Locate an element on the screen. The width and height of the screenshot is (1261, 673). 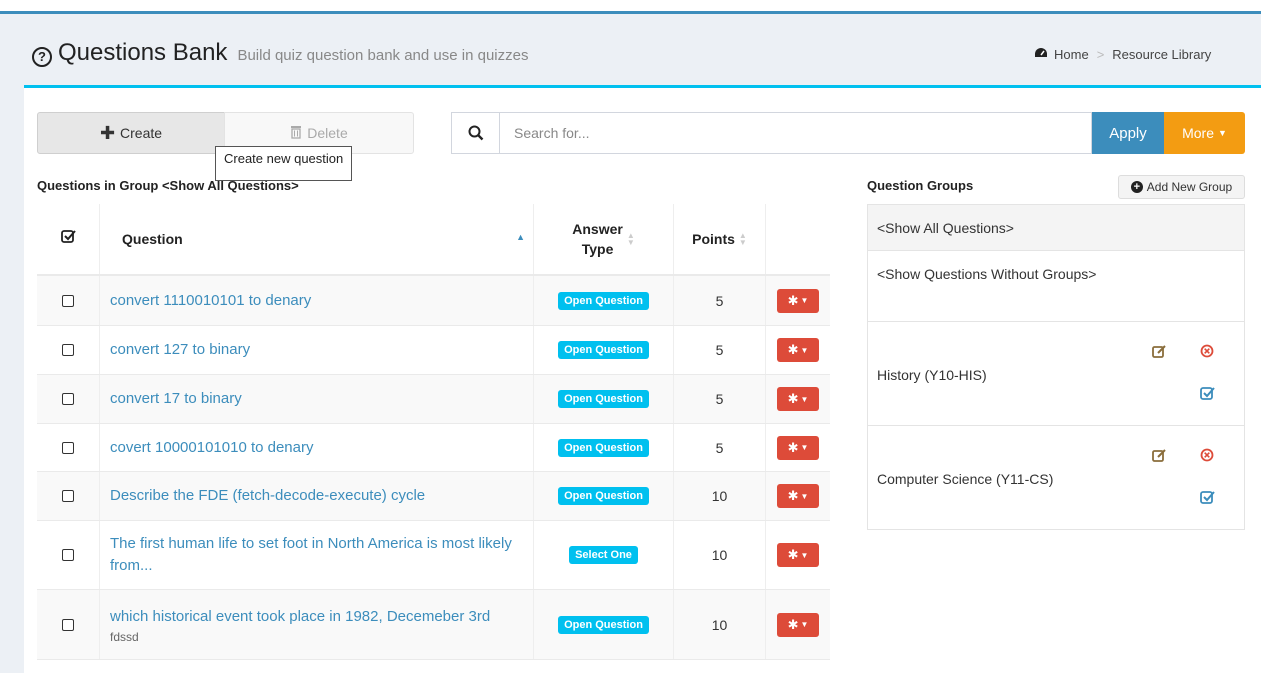
search-input is located at coordinates (795, 133).